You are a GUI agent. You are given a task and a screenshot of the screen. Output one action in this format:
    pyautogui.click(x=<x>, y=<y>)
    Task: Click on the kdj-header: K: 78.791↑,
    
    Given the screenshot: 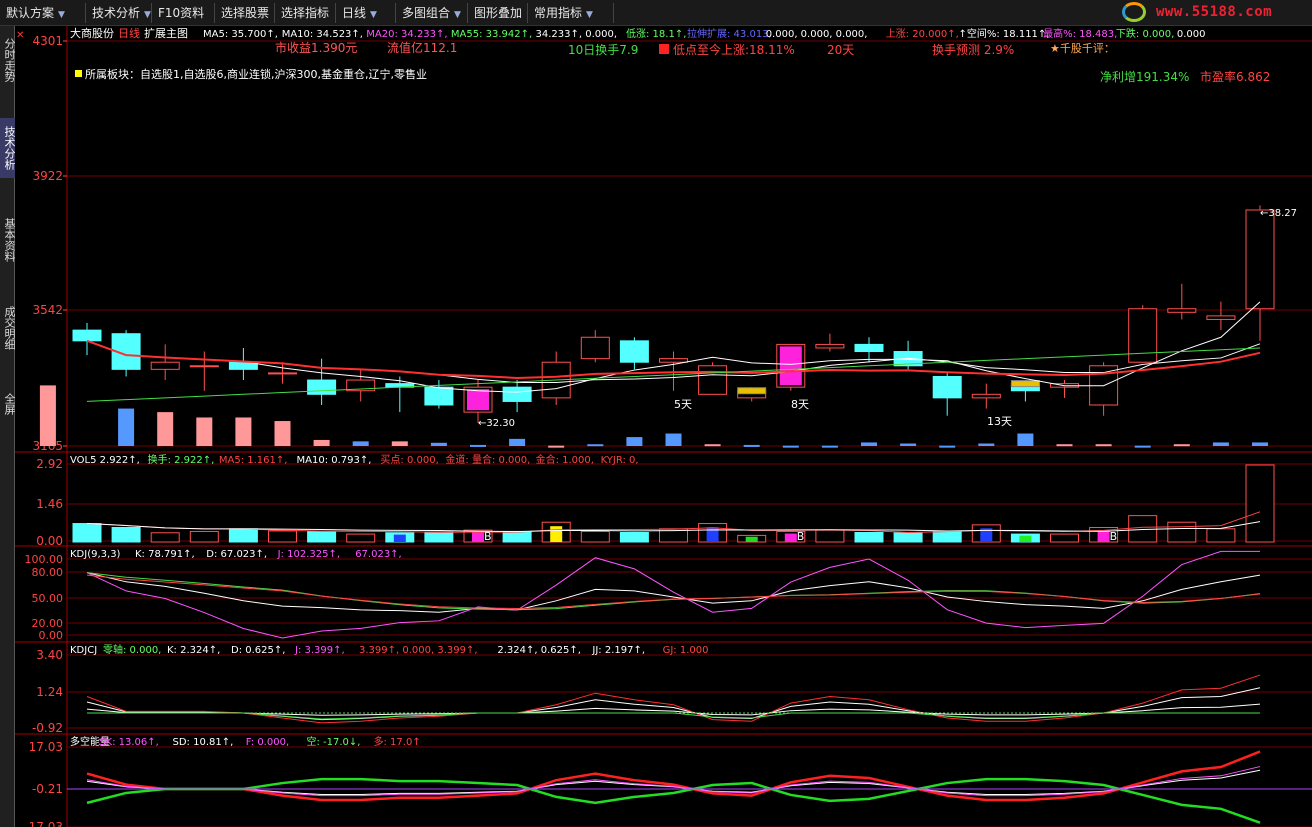 What is the action you would take?
    pyautogui.click(x=165, y=554)
    